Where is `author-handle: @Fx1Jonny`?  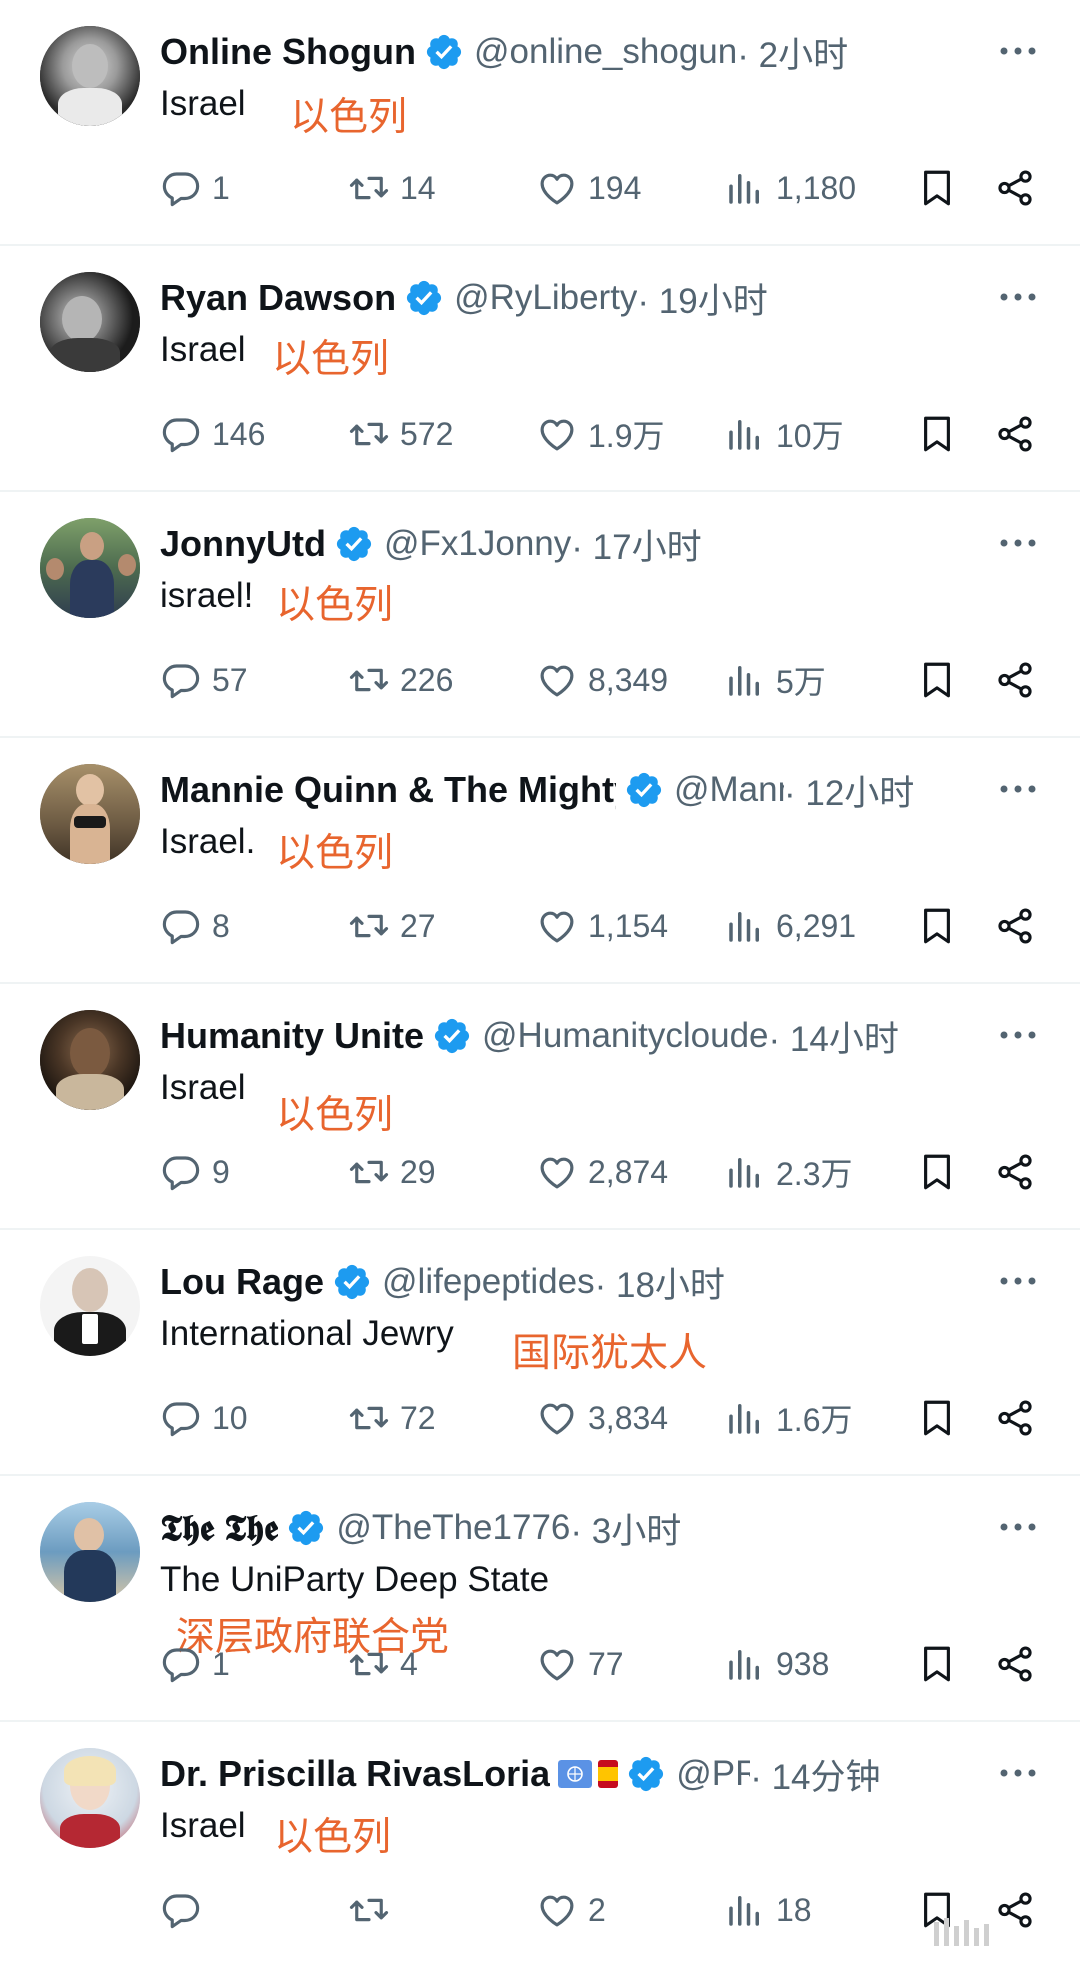
author-handle: @Fx1Jonny is located at coordinates (477, 544).